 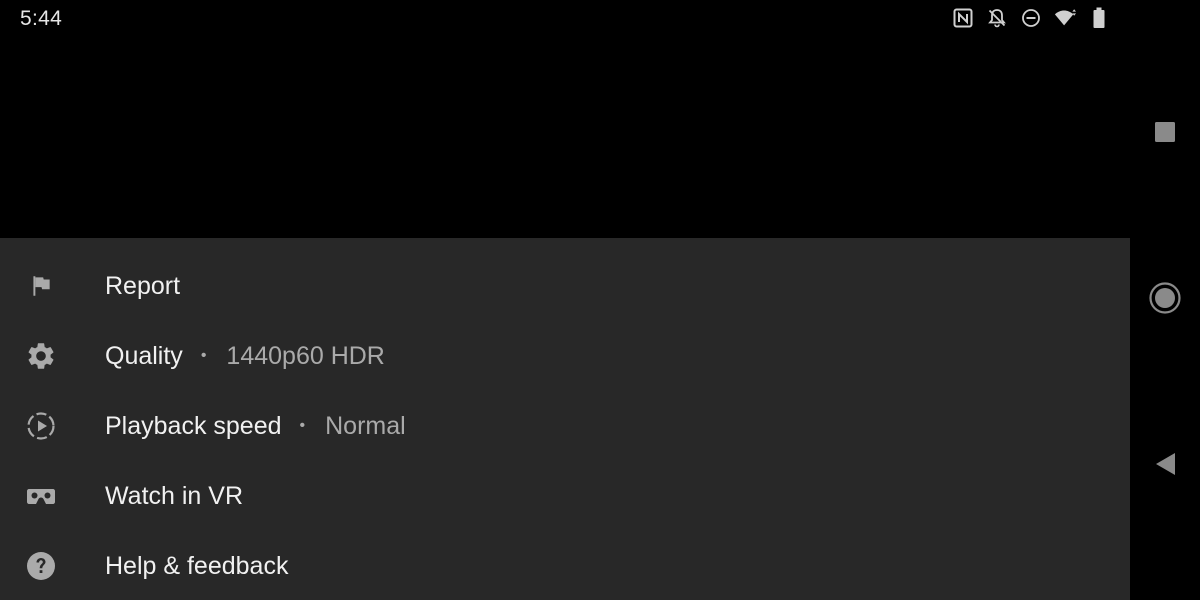 I want to click on menu-item-watch-in-vr: Watch in VR, so click(x=565, y=496).